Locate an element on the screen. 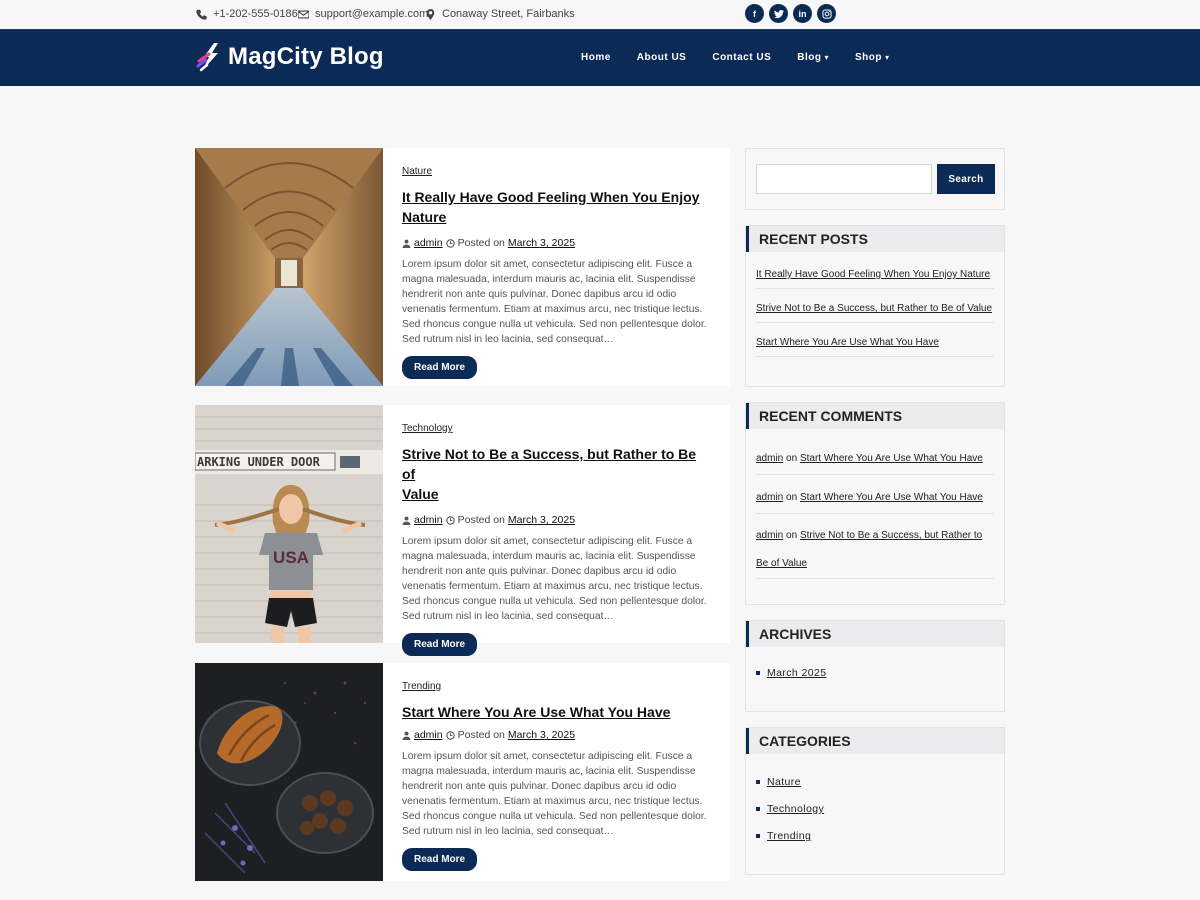  widget-title: RECENT POSTS is located at coordinates (875, 239).